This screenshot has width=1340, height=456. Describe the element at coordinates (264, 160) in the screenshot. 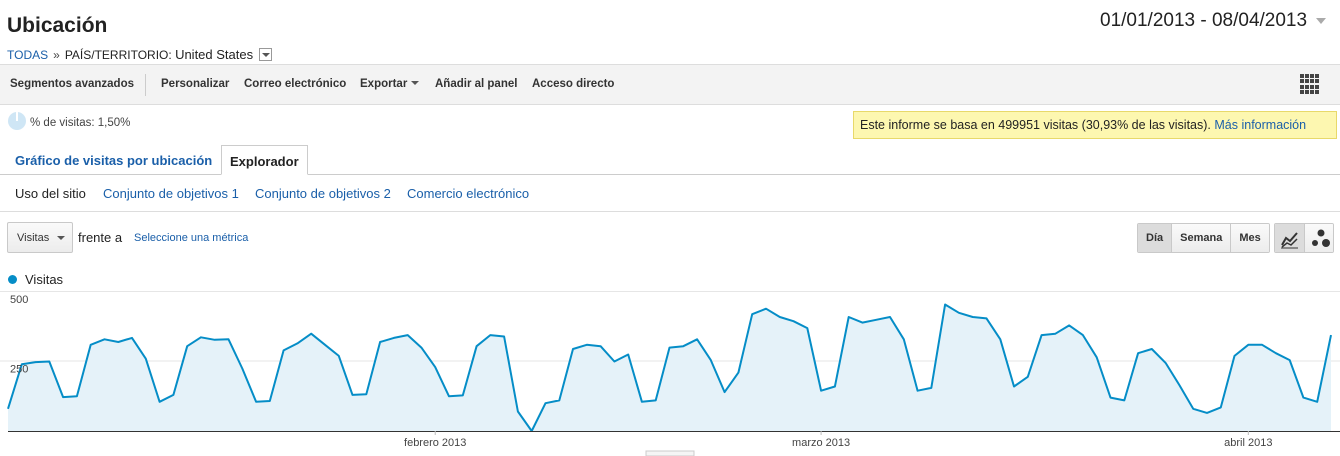

I see `tab-explorer: Explorador` at that location.